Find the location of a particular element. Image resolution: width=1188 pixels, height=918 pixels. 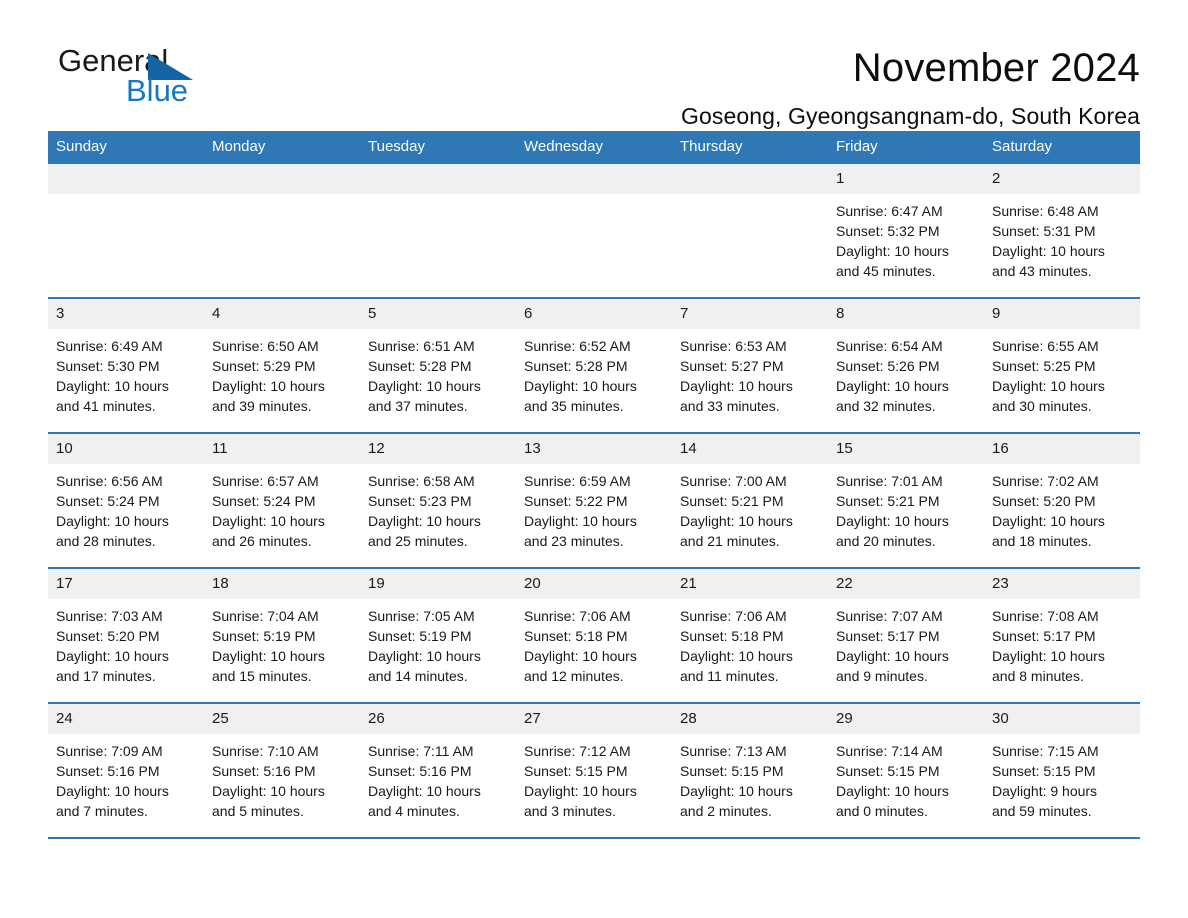

day-detail-line: and 2 minutes. is located at coordinates (726, 811).